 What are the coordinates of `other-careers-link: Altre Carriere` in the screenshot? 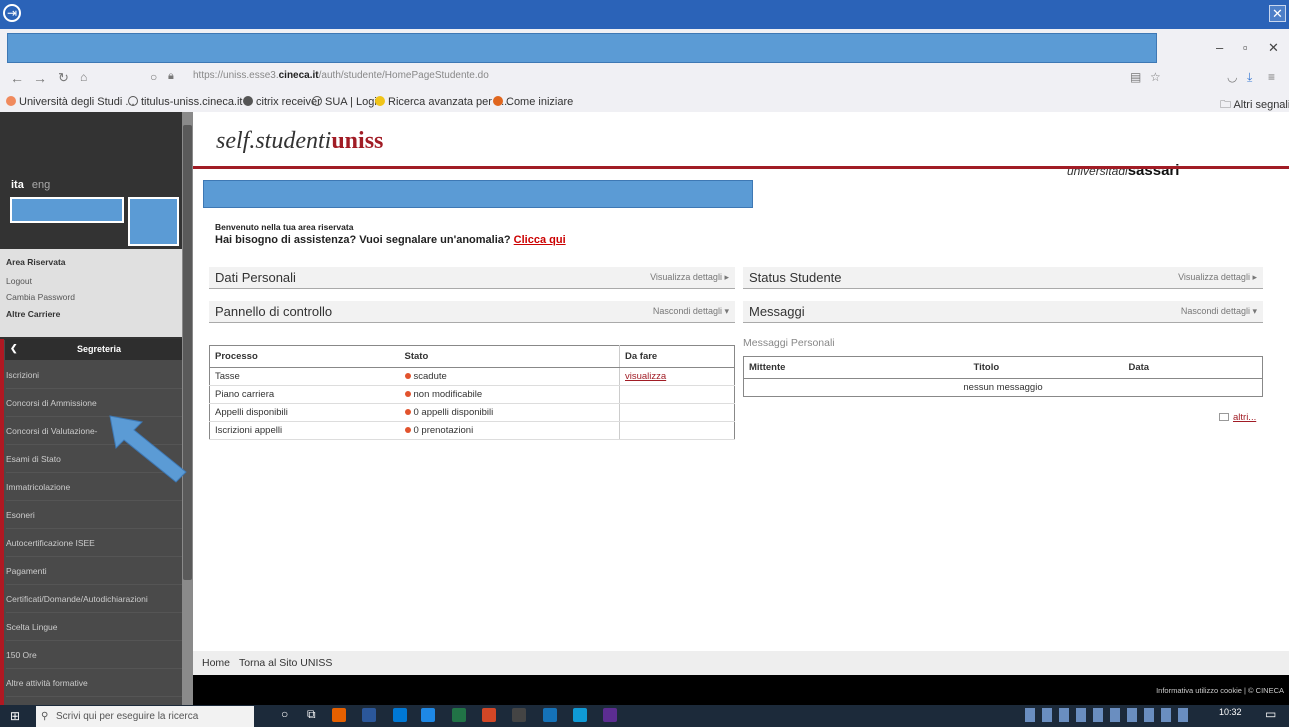 It's located at (33, 314).